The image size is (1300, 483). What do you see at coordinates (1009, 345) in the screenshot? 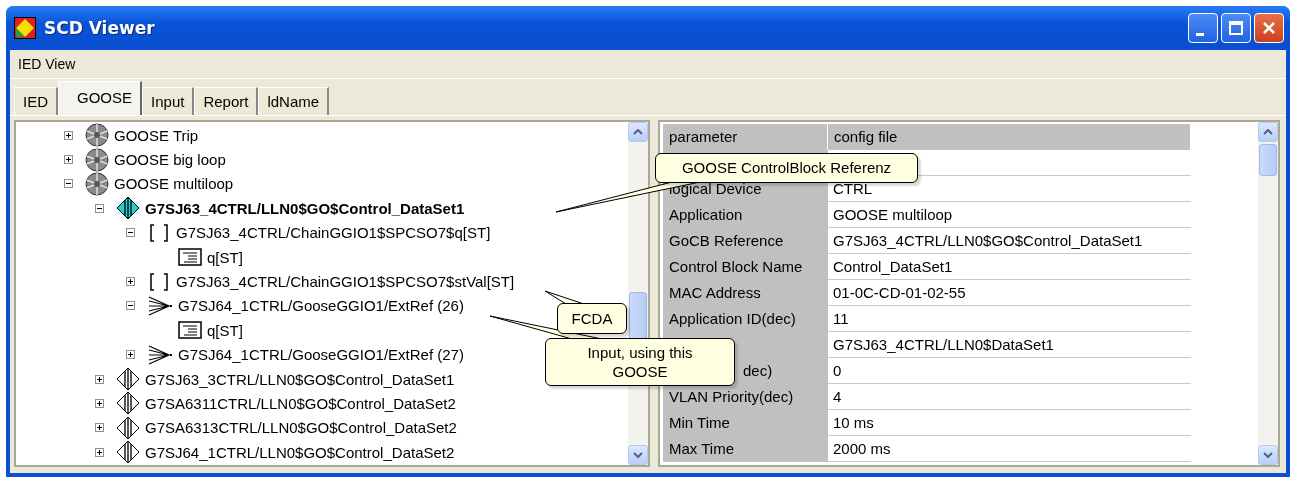
I see `value-cell: G7SJ63_4CTRL/LLN0$DataSet1` at bounding box center [1009, 345].